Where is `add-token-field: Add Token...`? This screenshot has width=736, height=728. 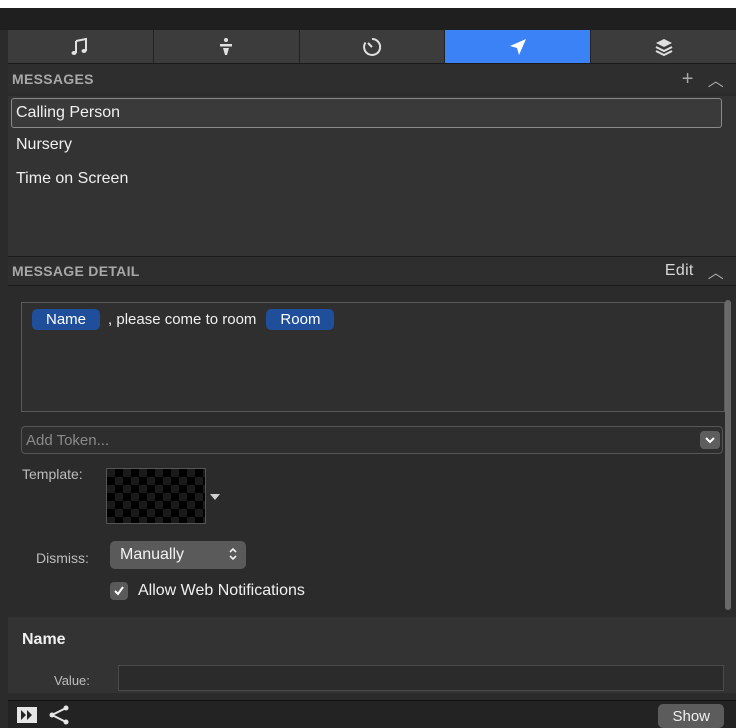 add-token-field: Add Token... is located at coordinates (372, 440).